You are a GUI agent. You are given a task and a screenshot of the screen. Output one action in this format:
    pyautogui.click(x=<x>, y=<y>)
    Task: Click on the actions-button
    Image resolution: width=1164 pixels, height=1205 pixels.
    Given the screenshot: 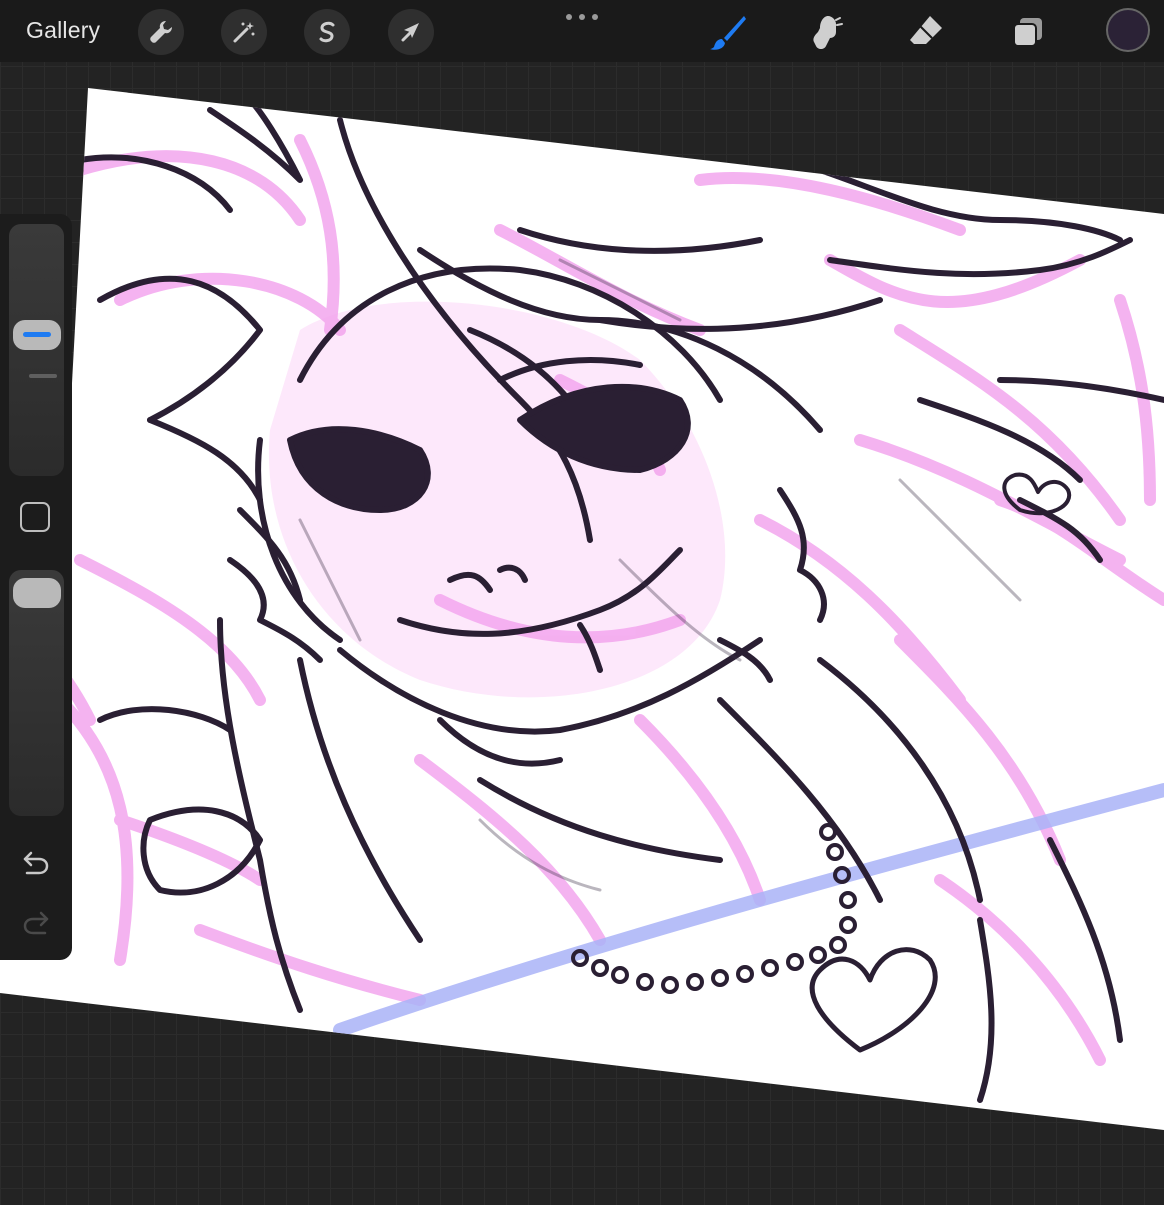 What is the action you would take?
    pyautogui.click(x=161, y=32)
    